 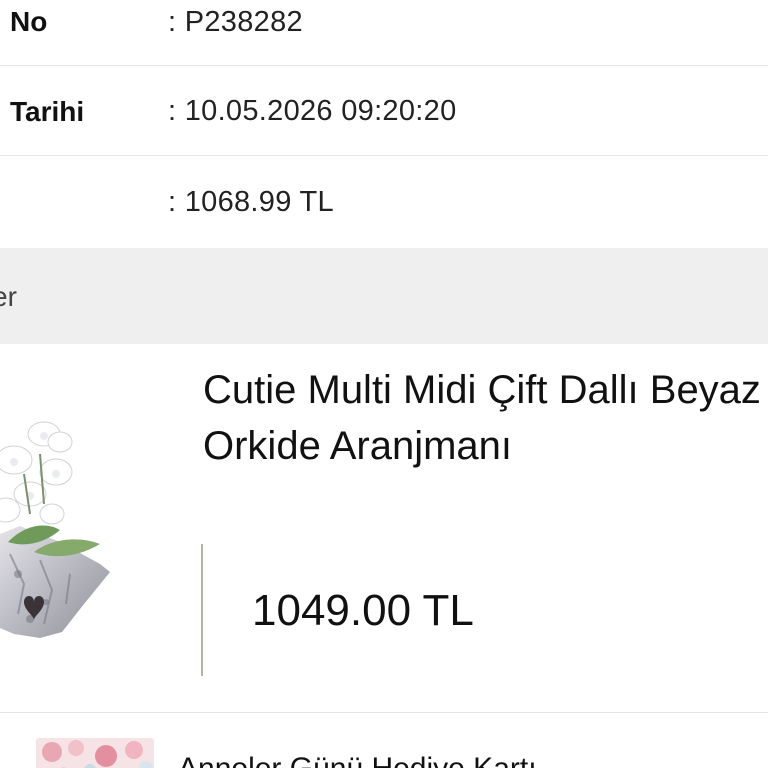 What do you see at coordinates (363, 610) in the screenshot?
I see `product-price: 1049.00 TL` at bounding box center [363, 610].